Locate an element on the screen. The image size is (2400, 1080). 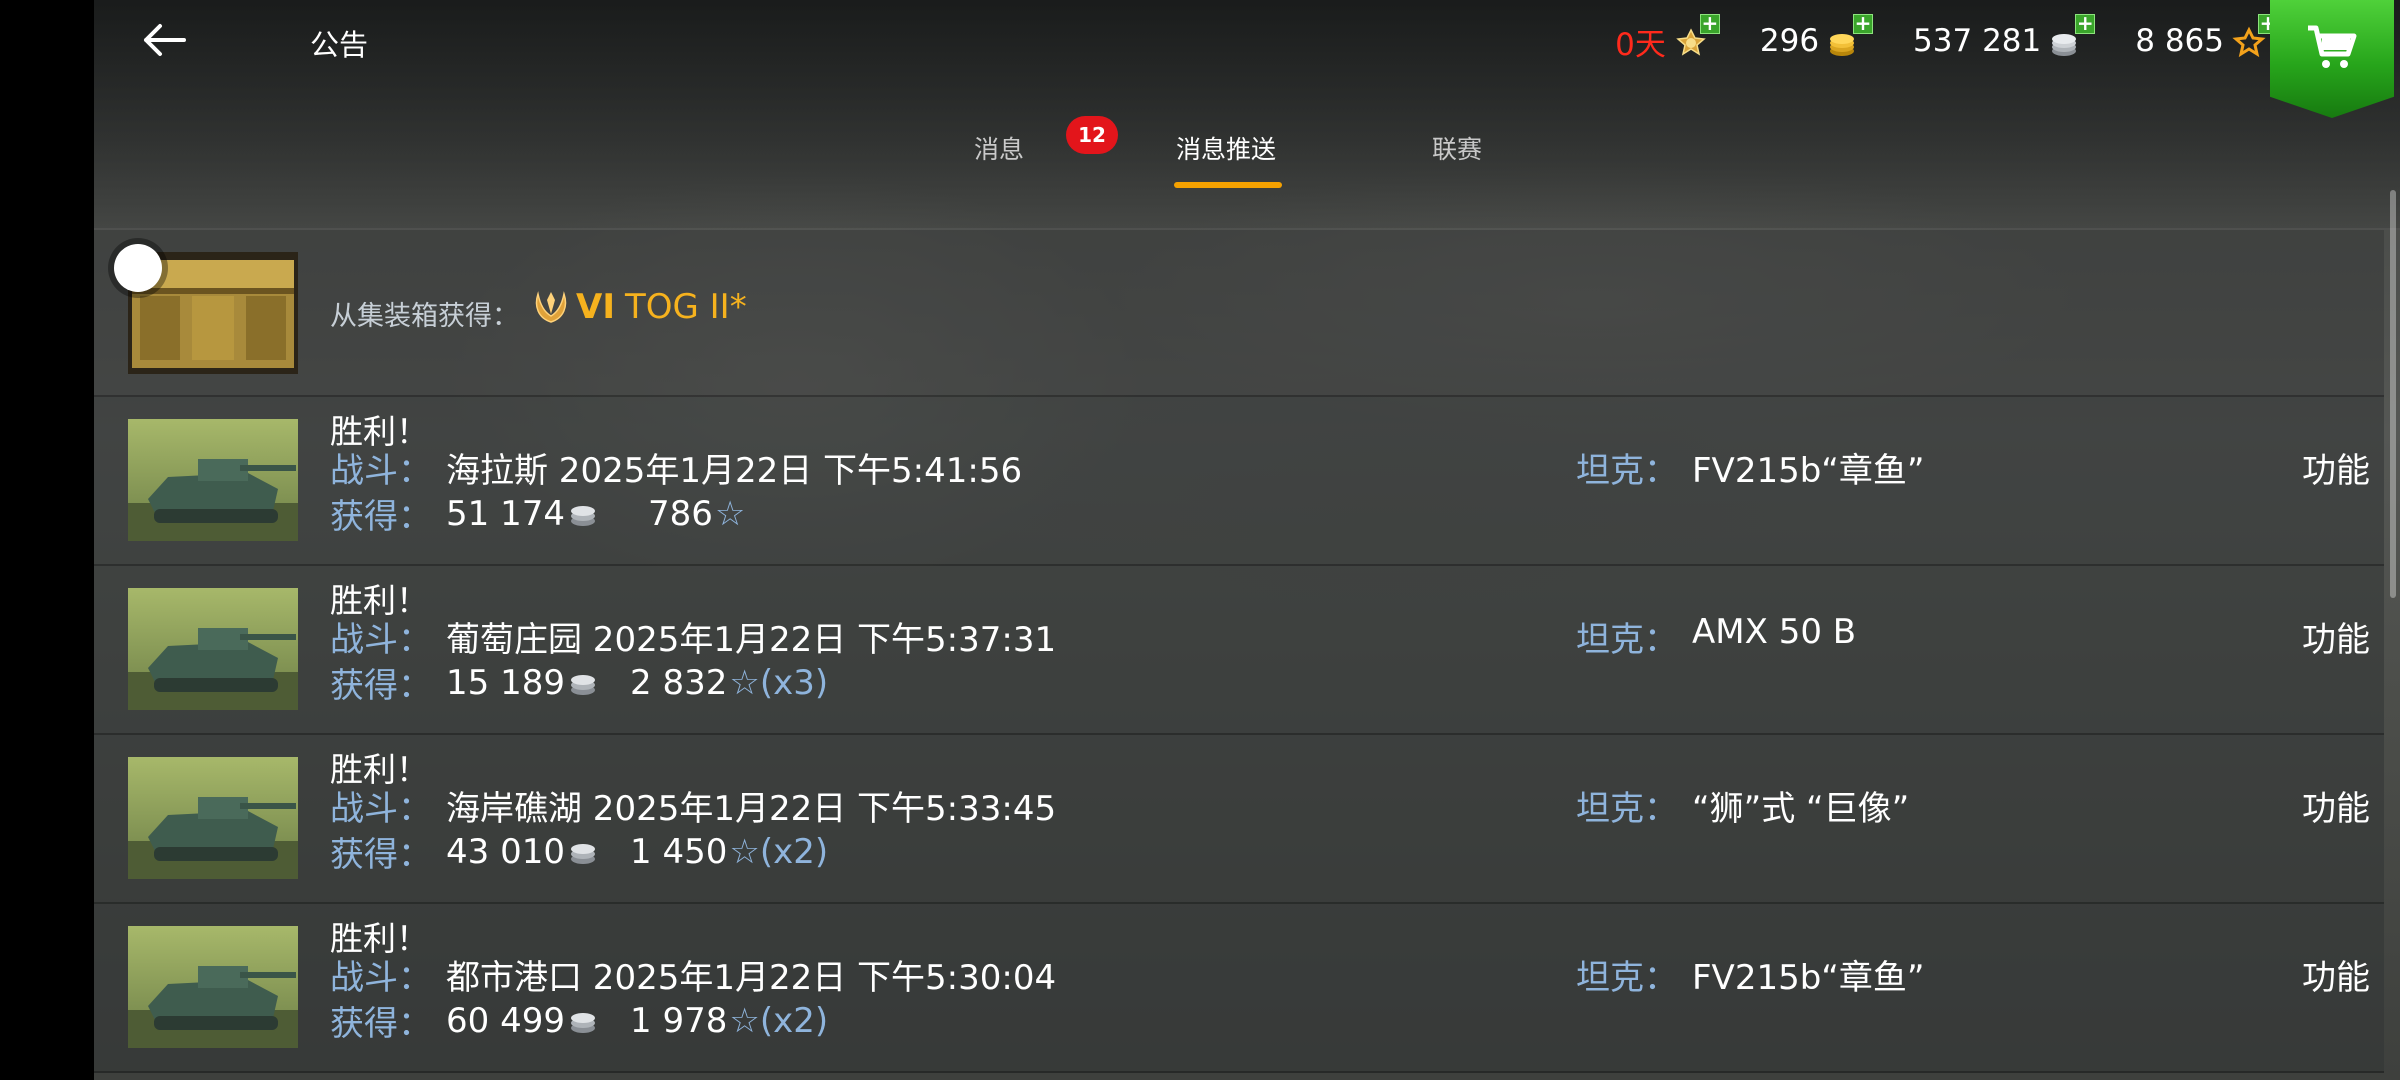
screen-left-edge is located at coordinates (47, 540).